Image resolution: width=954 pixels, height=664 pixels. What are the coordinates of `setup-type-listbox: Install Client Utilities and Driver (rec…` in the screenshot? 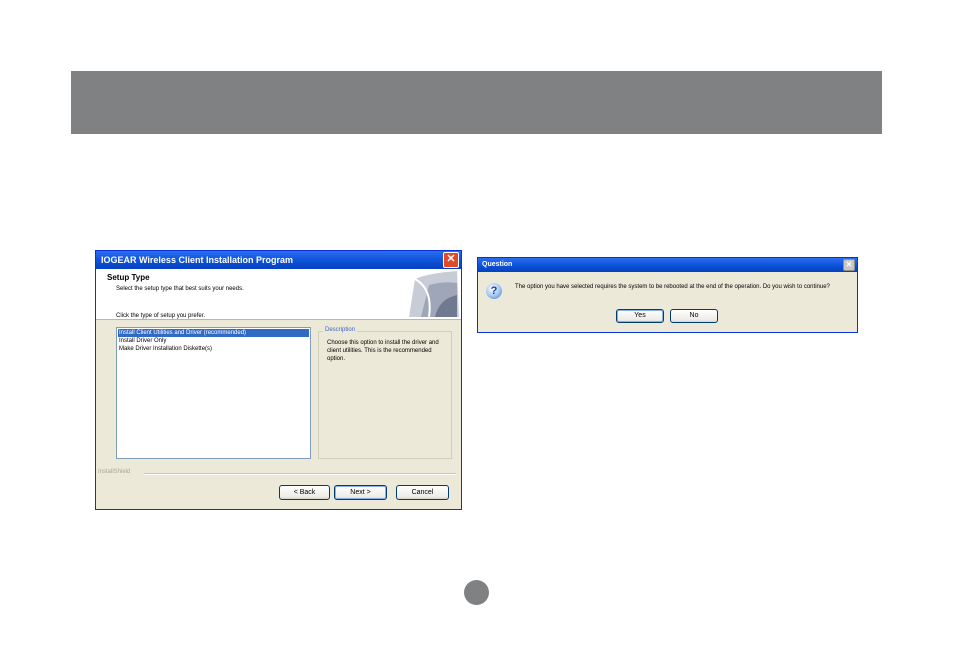 It's located at (213, 393).